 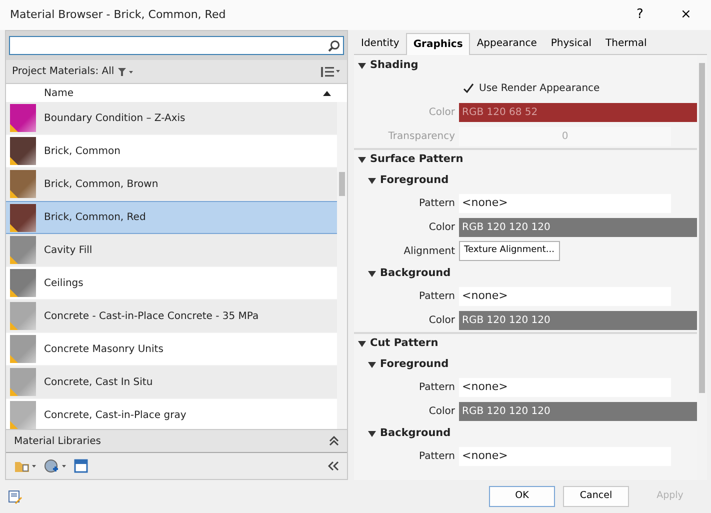 I want to click on material-row: Ceilings, so click(x=171, y=283).